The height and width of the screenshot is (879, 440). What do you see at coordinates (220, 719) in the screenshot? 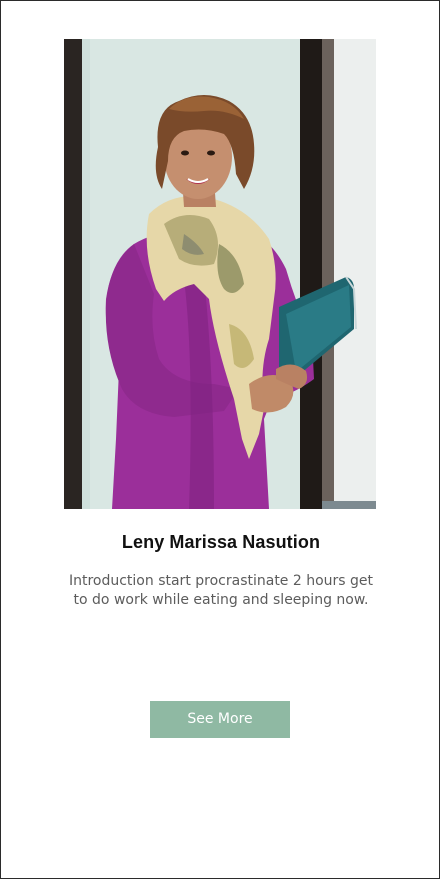
I see `see-more-button: See More` at bounding box center [220, 719].